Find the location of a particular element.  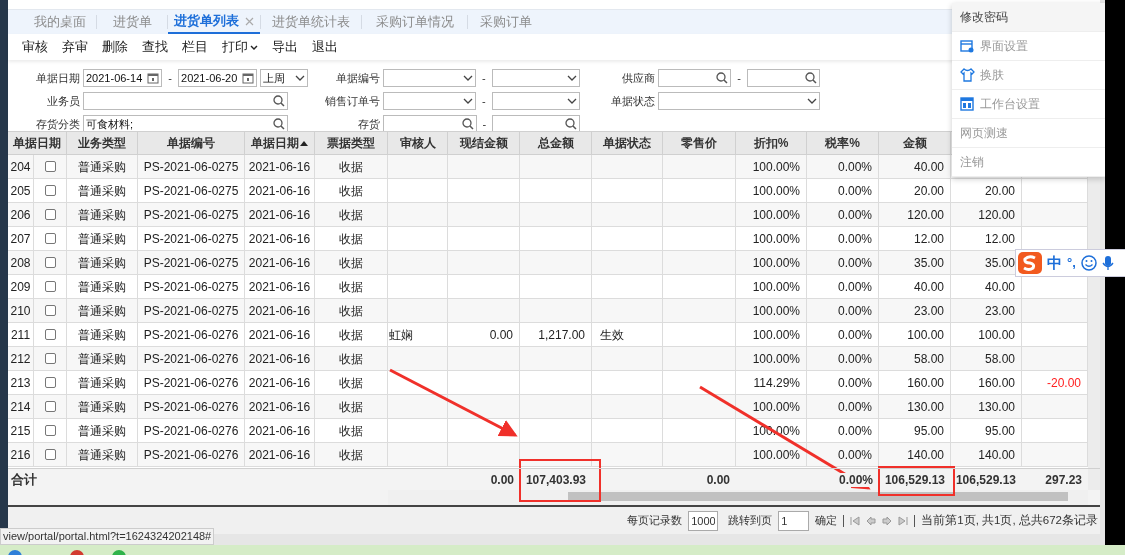

menu-item: 修改密码 is located at coordinates (1028, 17).